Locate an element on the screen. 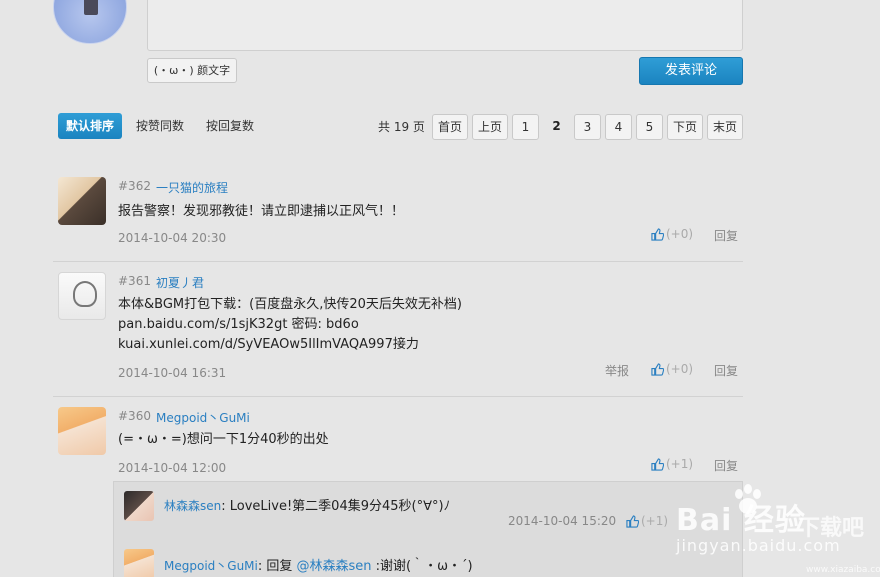 The width and height of the screenshot is (880, 577). sub-reply-mention: @林森森sen is located at coordinates (334, 566).